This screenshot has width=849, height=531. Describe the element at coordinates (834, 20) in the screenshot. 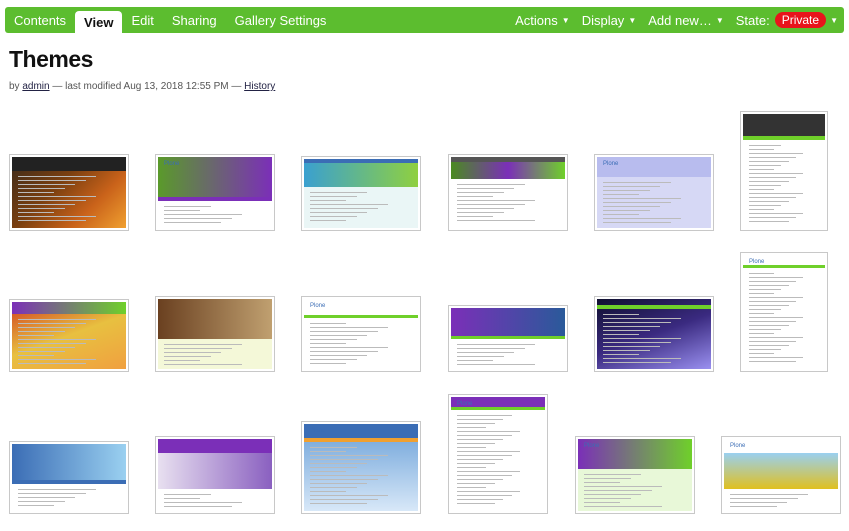

I see `chevron-down-icon: ▼` at that location.